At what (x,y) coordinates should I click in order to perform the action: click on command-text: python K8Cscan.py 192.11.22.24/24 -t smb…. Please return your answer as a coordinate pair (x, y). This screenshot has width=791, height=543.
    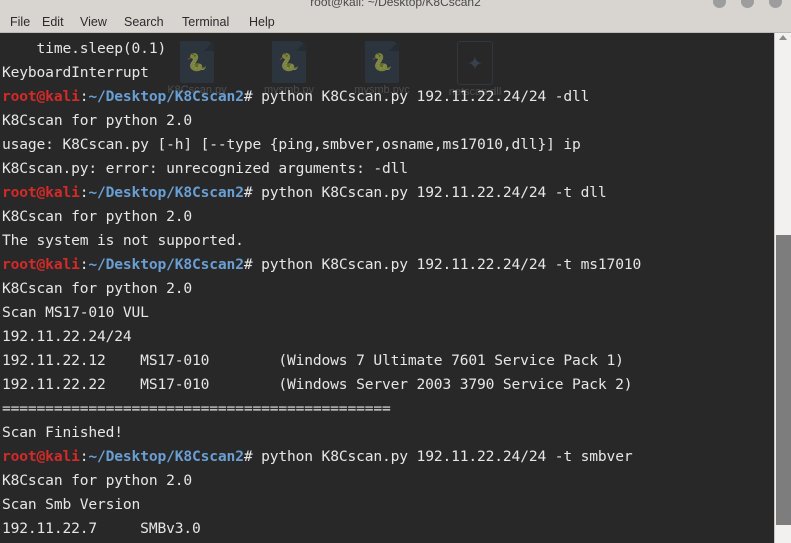
    Looking at the image, I should click on (442, 456).